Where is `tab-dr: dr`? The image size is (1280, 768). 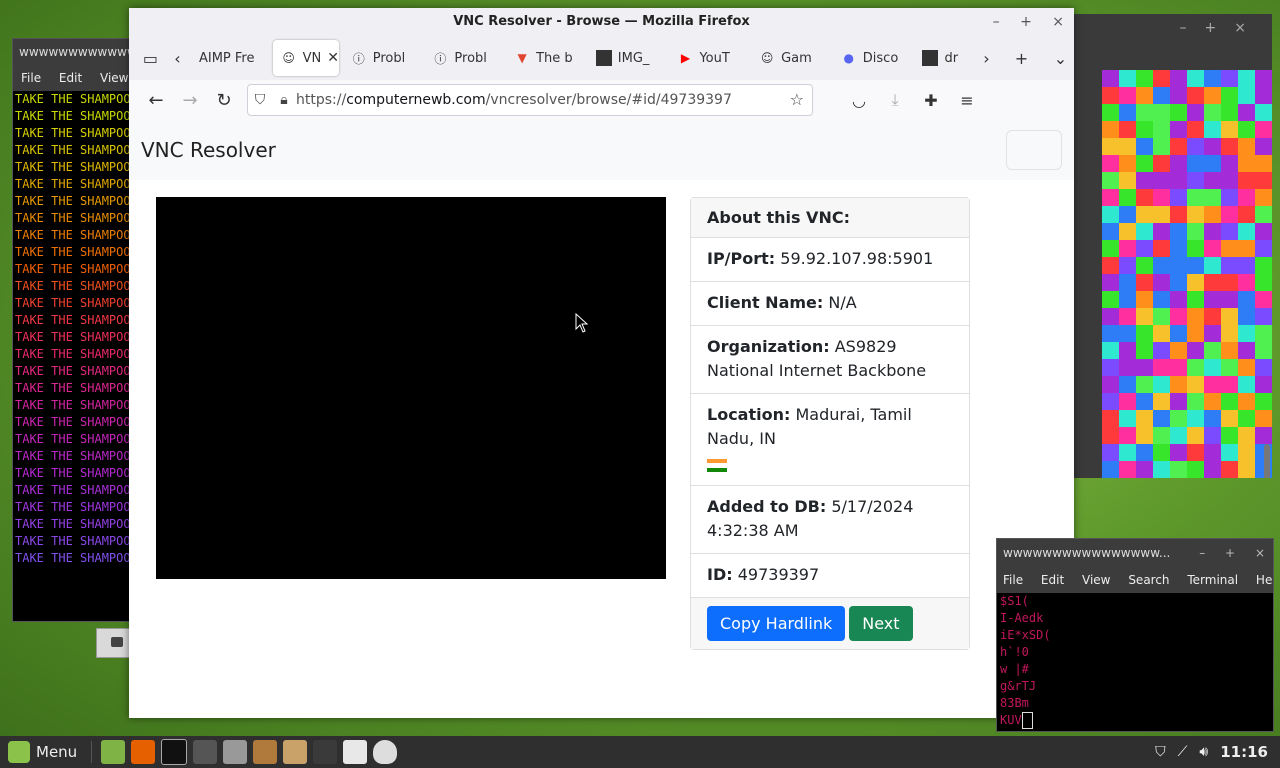
tab-dr: dr is located at coordinates (941, 58).